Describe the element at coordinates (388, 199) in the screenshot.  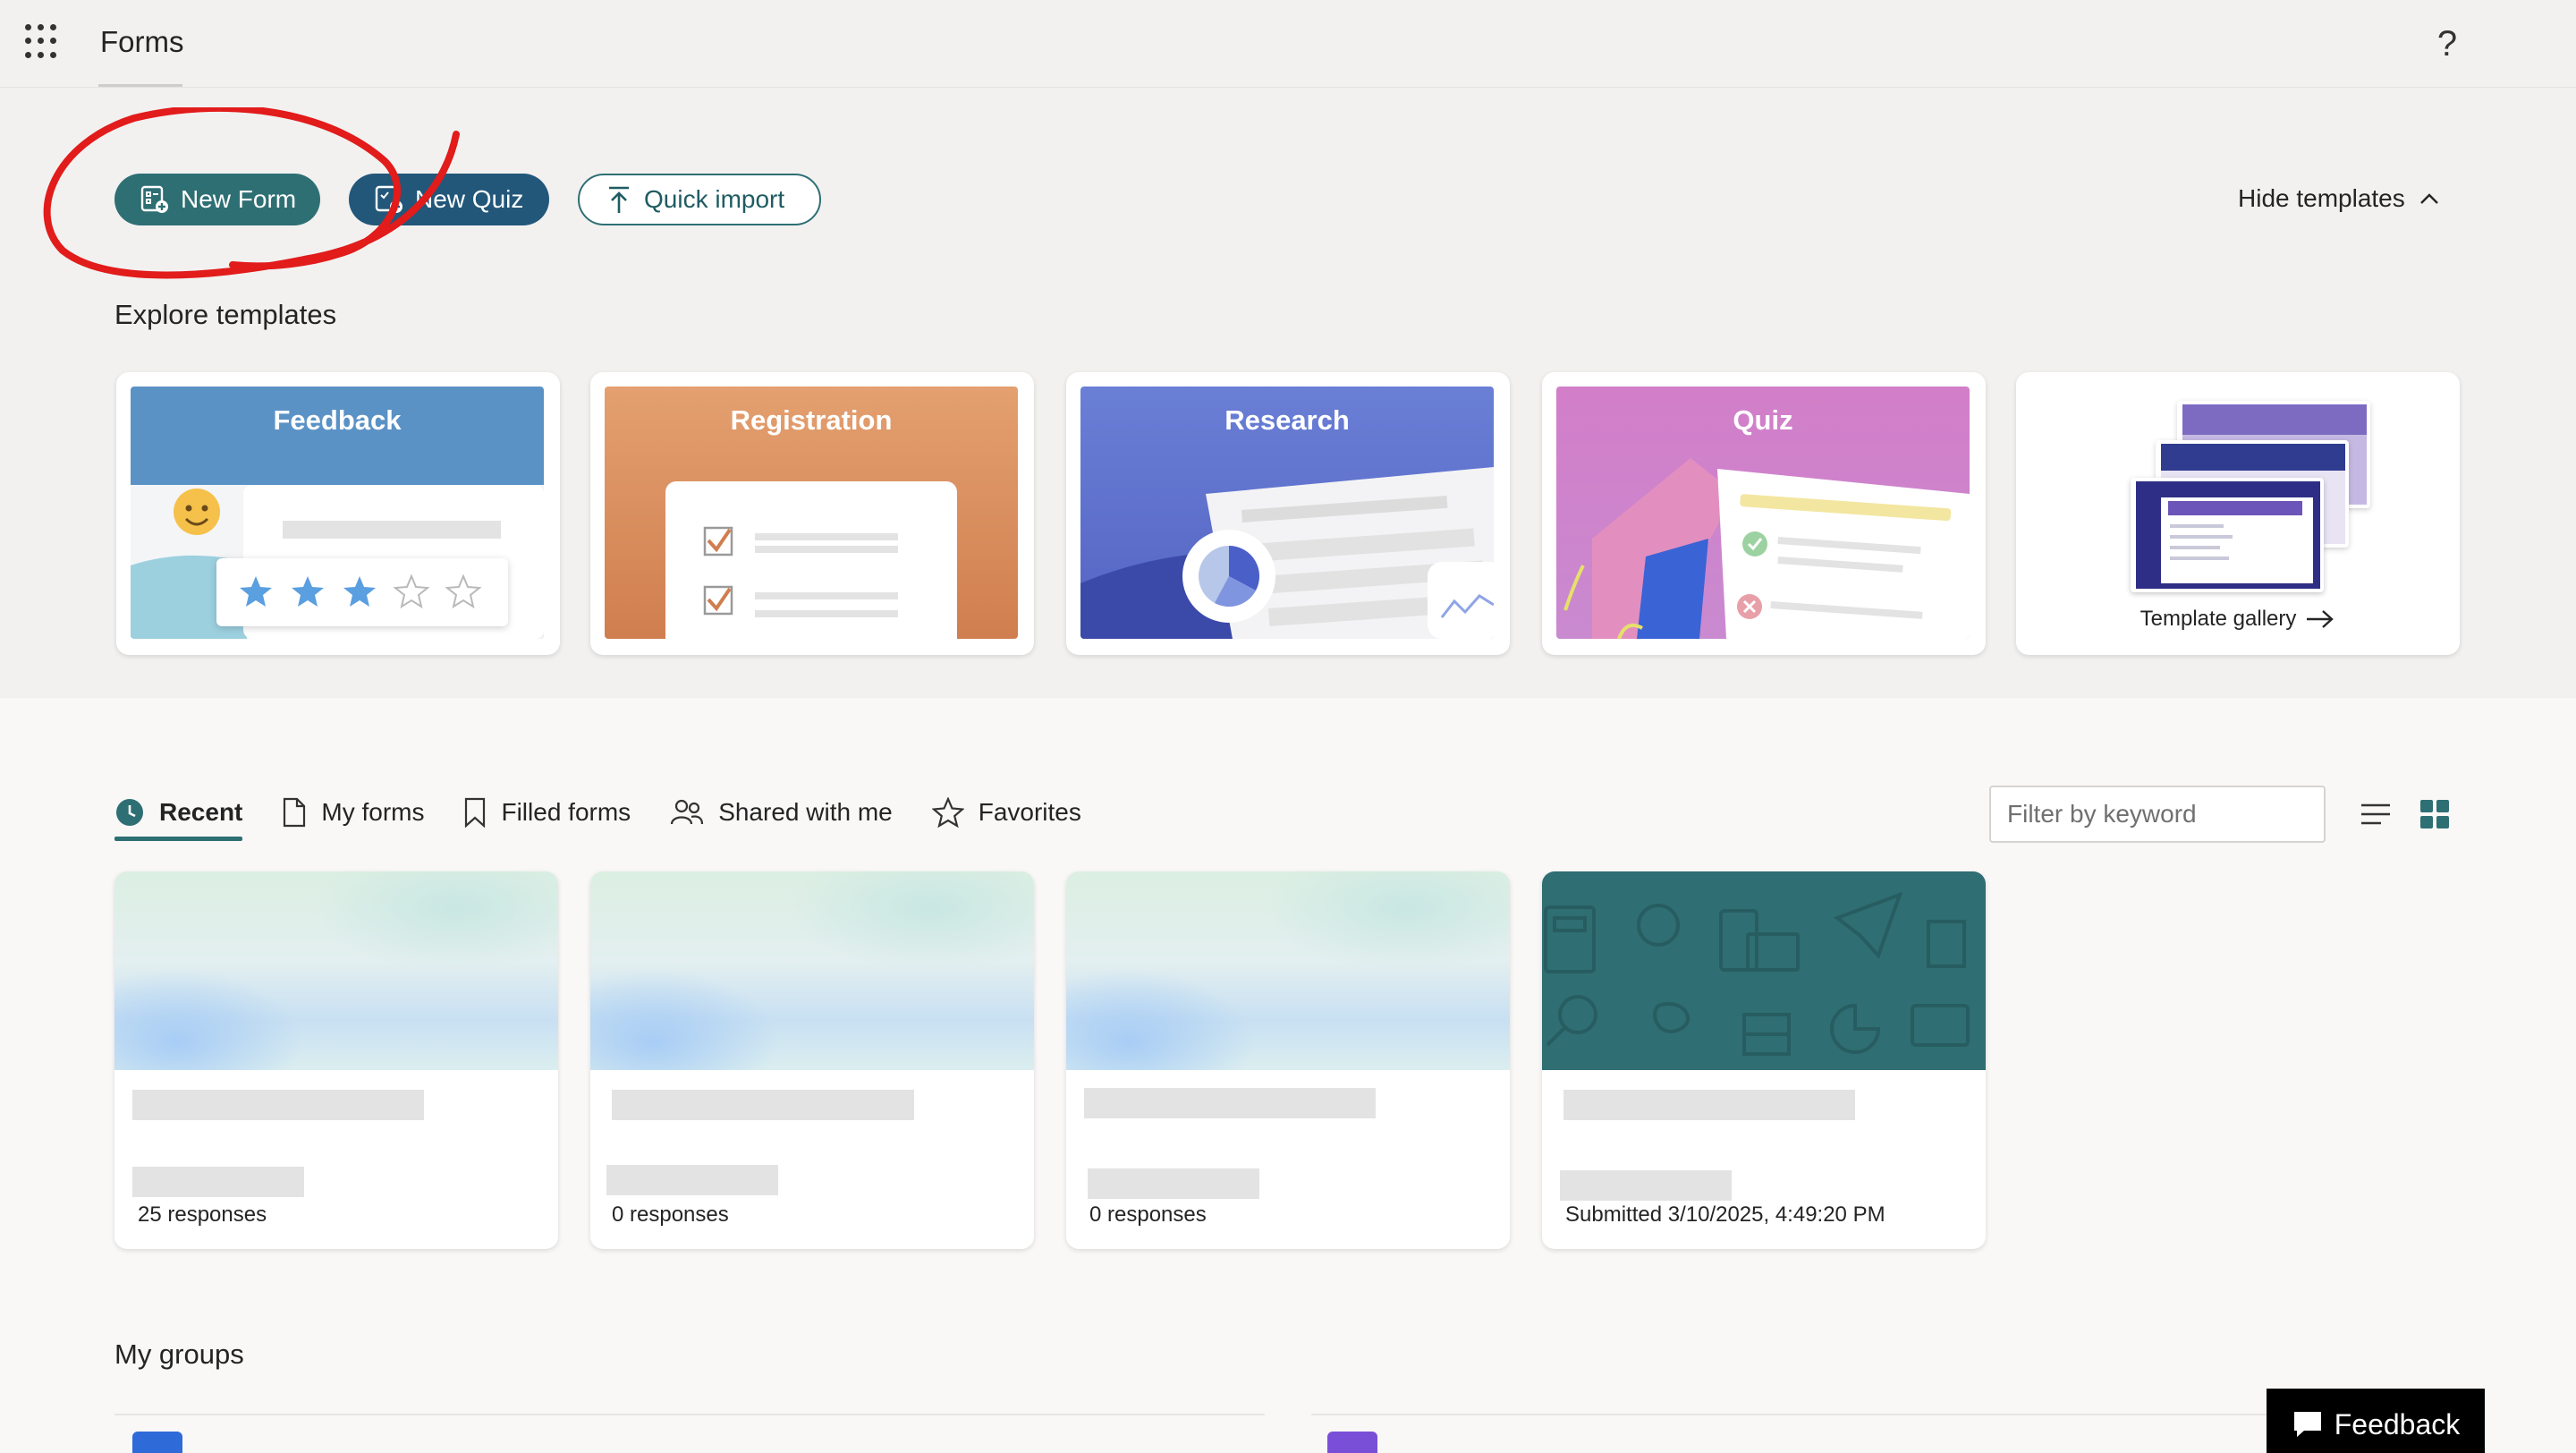
I see `new-quiz-icon` at that location.